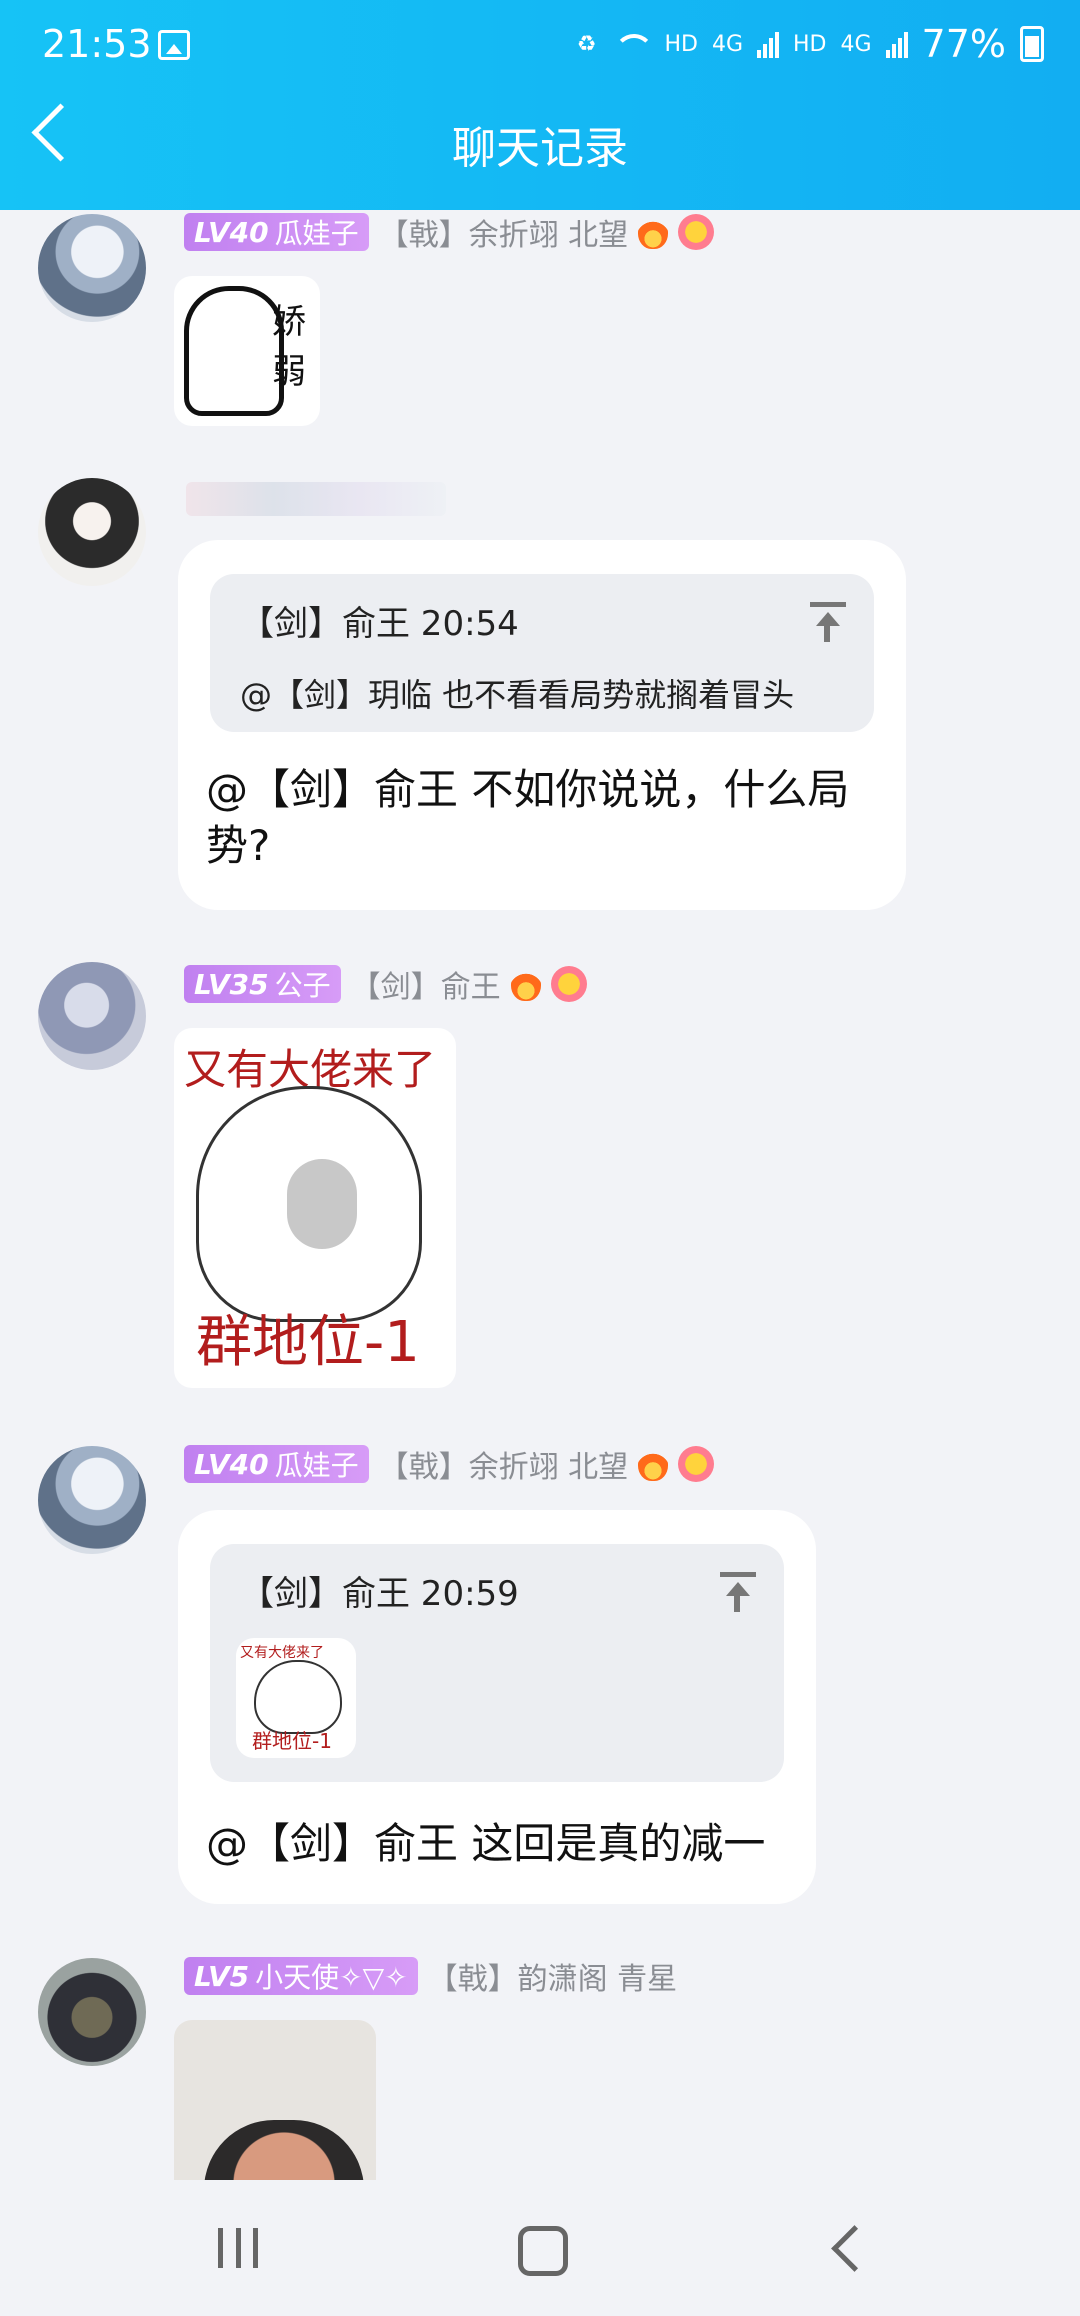  Describe the element at coordinates (540, 105) in the screenshot. I see `app-header: 21:53 ♻ HD 4G HD 4G 77% 聊天记录` at that location.